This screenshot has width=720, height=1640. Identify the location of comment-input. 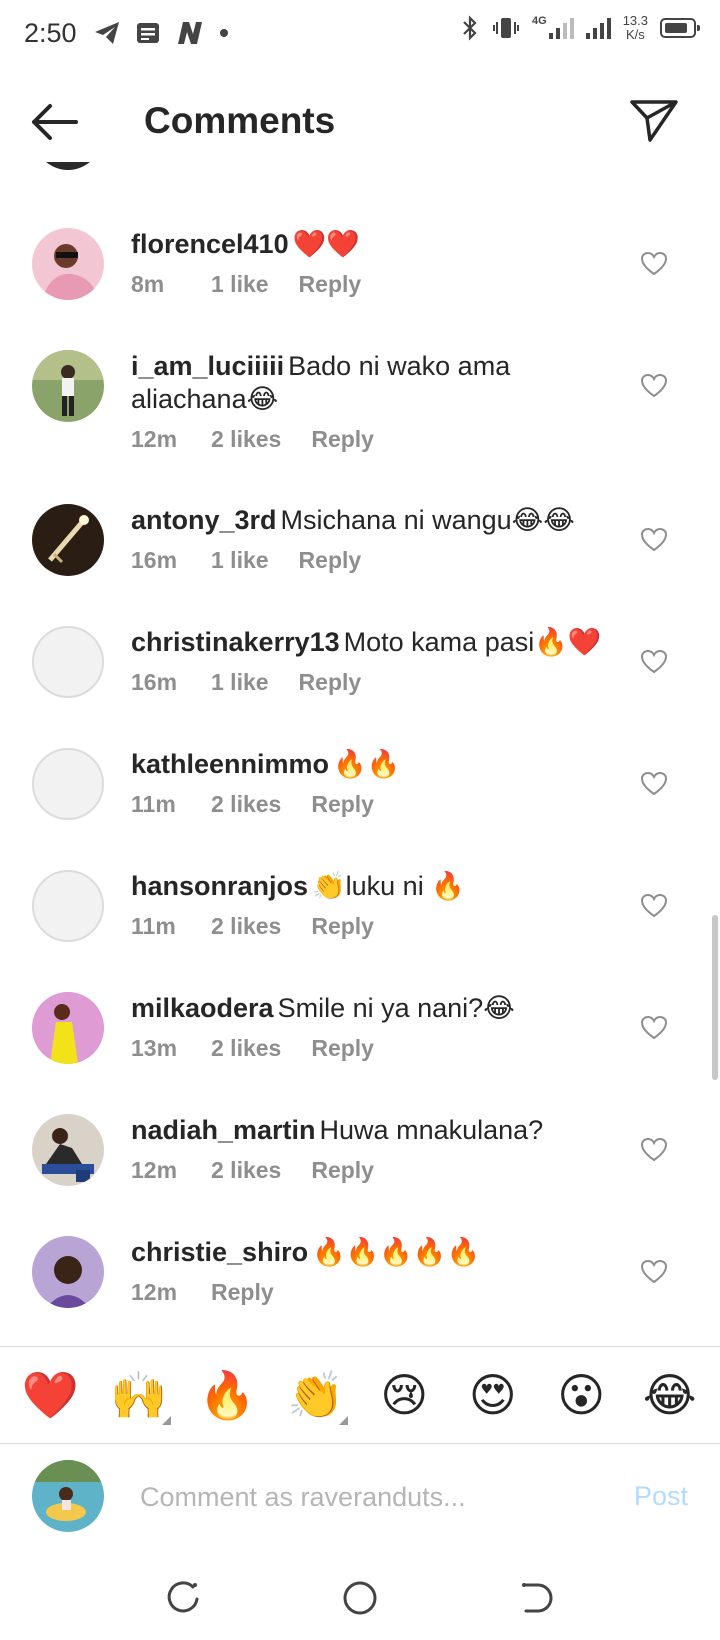
(370, 1497).